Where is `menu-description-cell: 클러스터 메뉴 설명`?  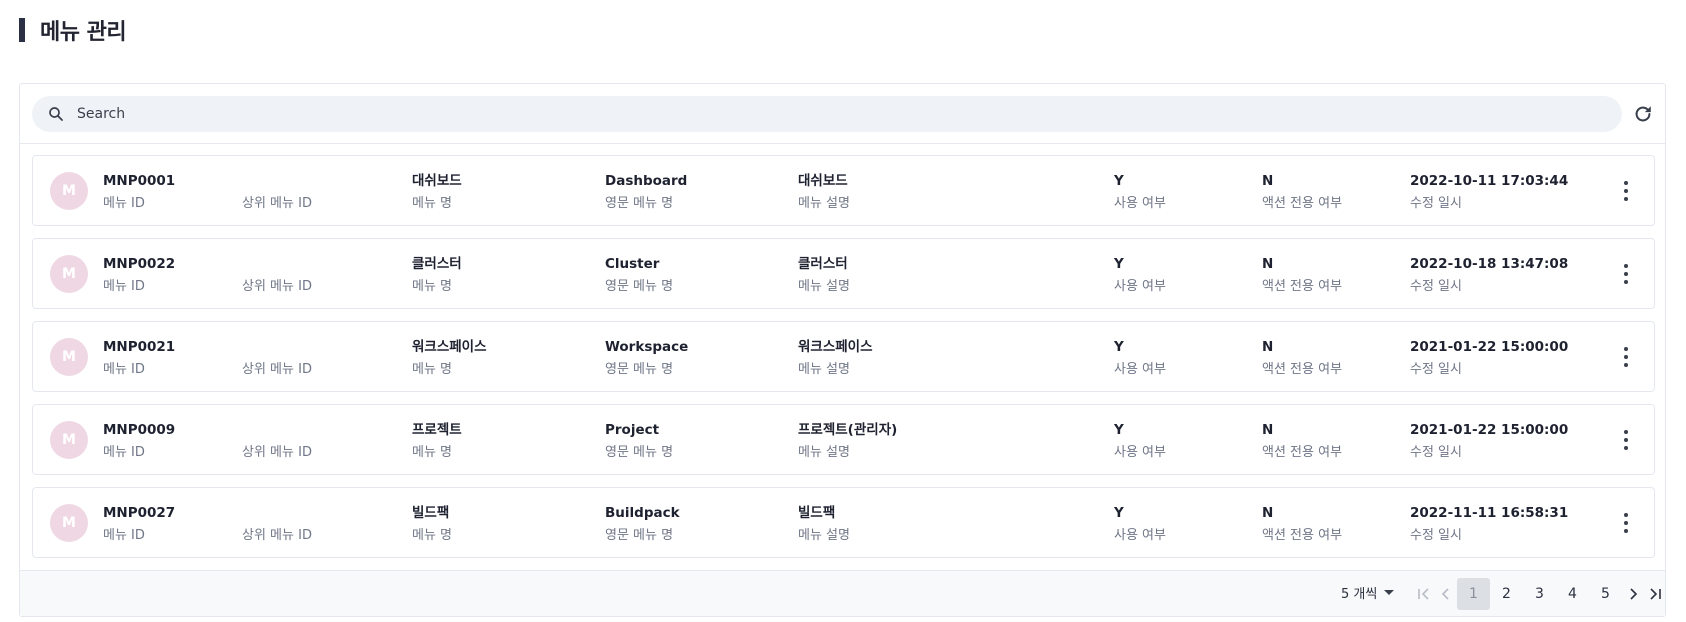 menu-description-cell: 클러스터 메뉴 설명 is located at coordinates (824, 275).